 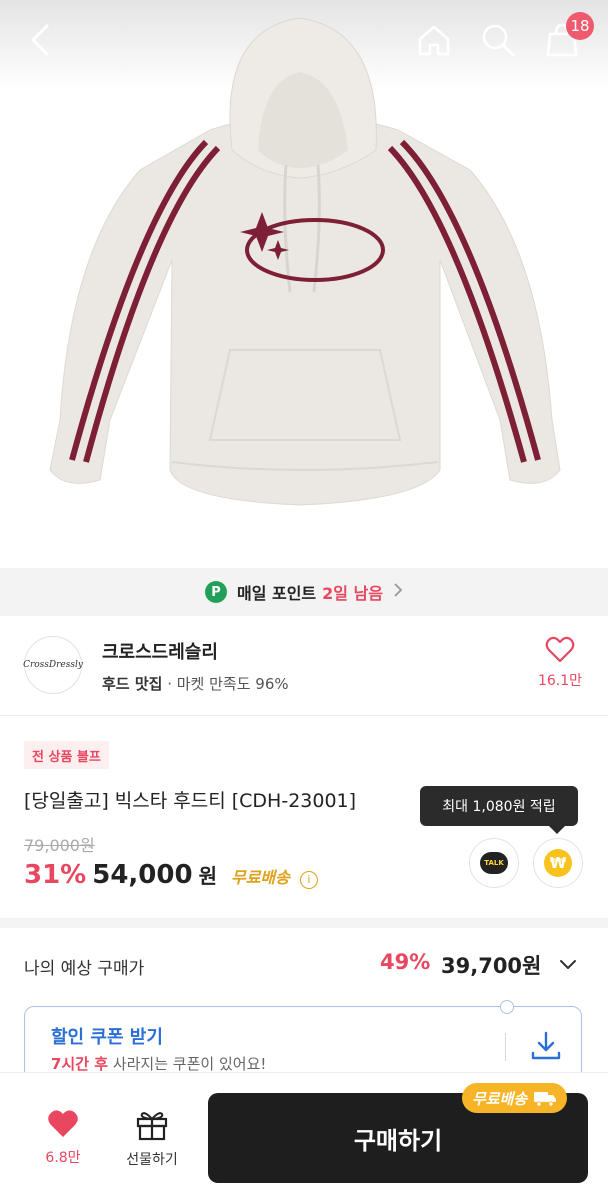 What do you see at coordinates (207, 876) in the screenshot?
I see `currency-unit: 원` at bounding box center [207, 876].